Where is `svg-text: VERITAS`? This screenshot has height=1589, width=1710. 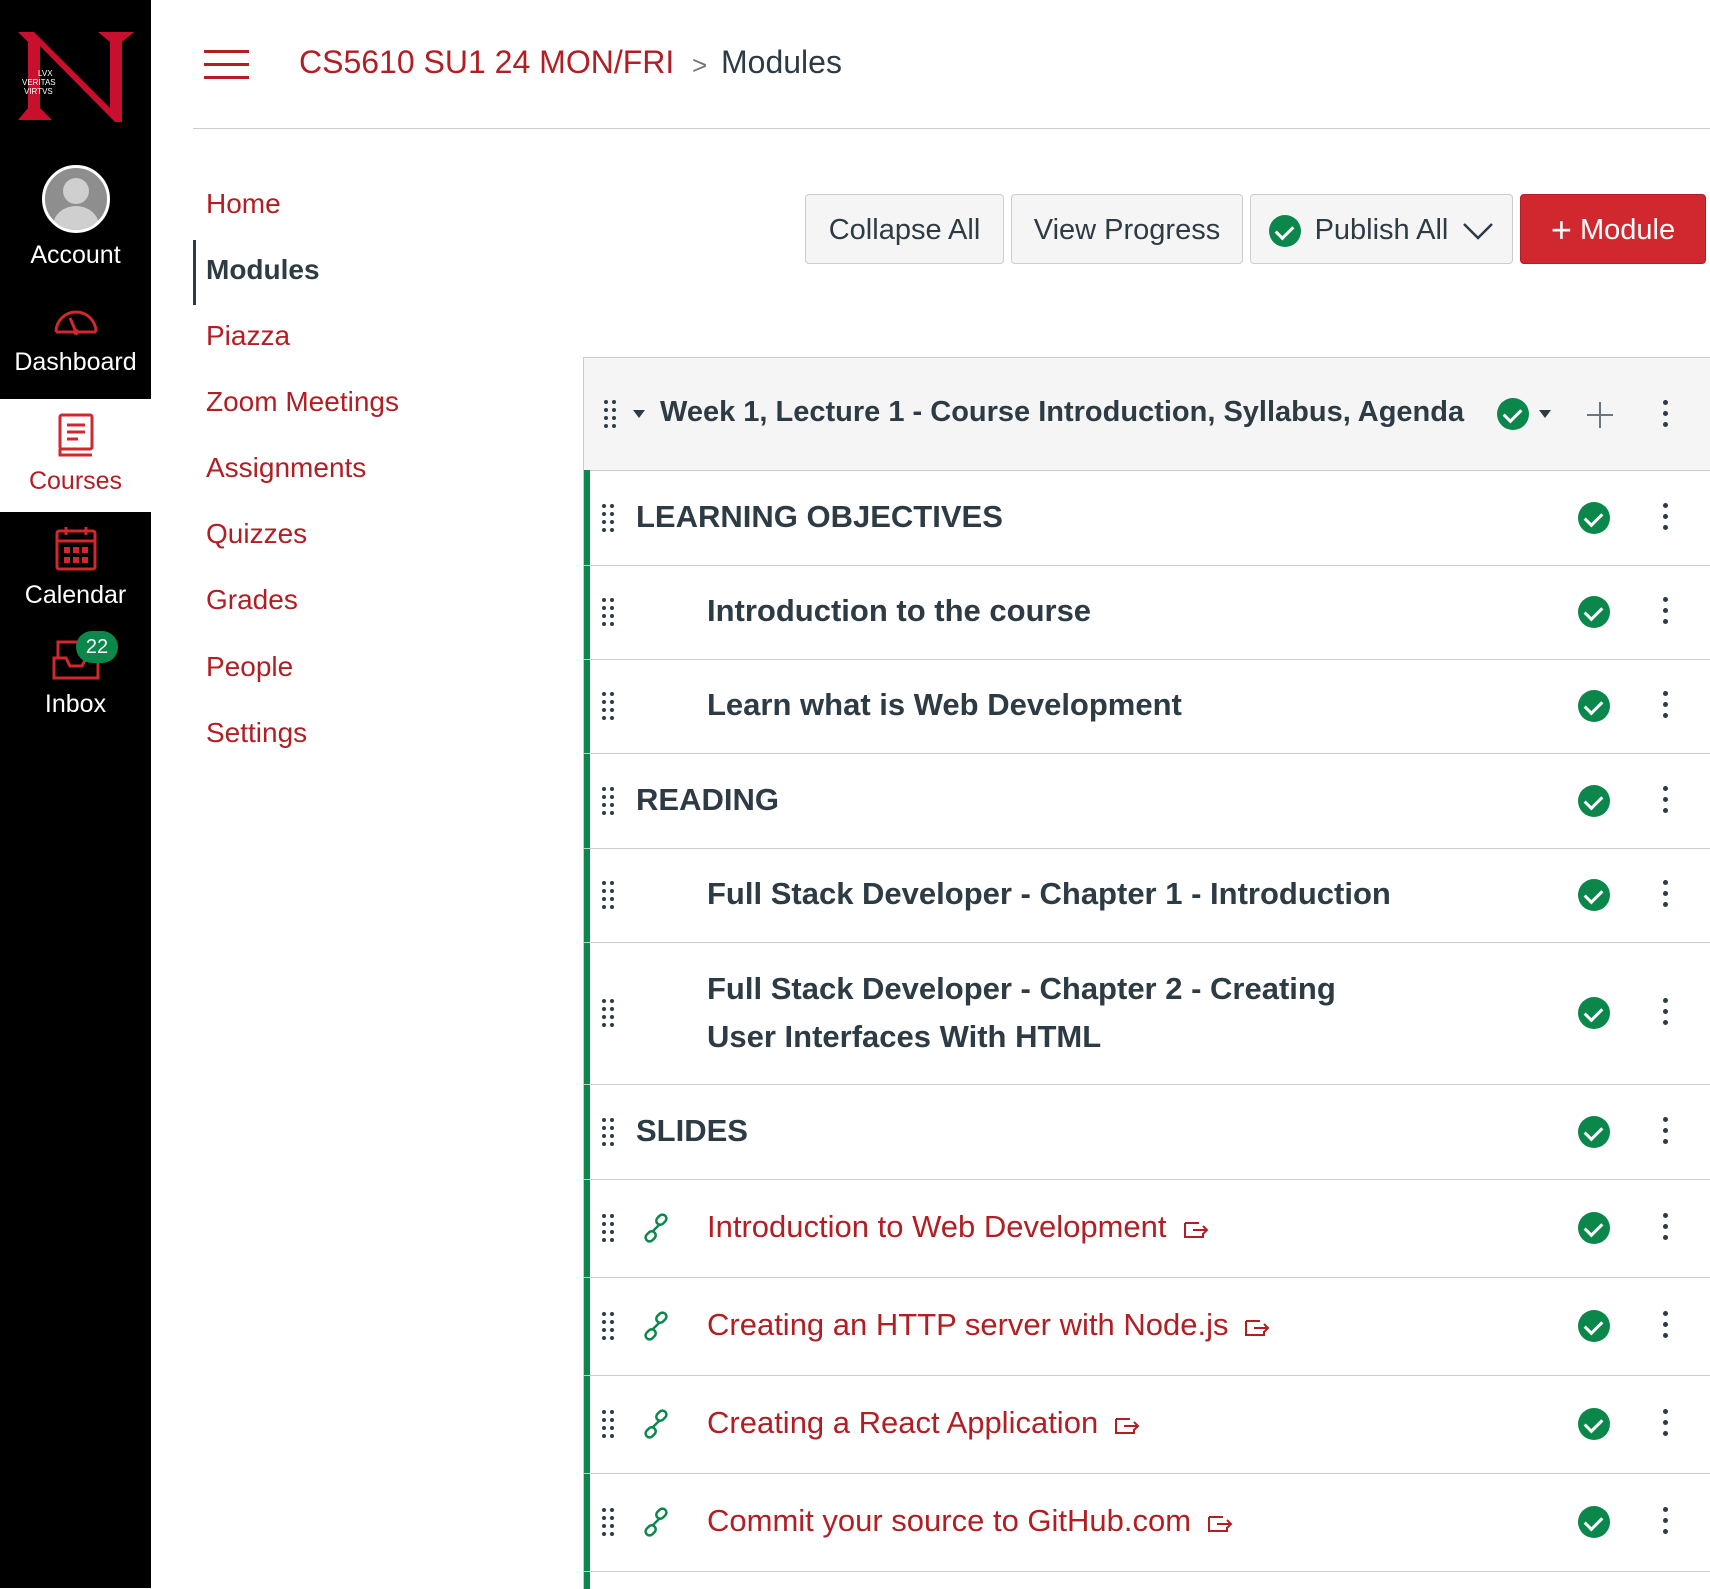
svg-text: VERITAS is located at coordinates (39, 82).